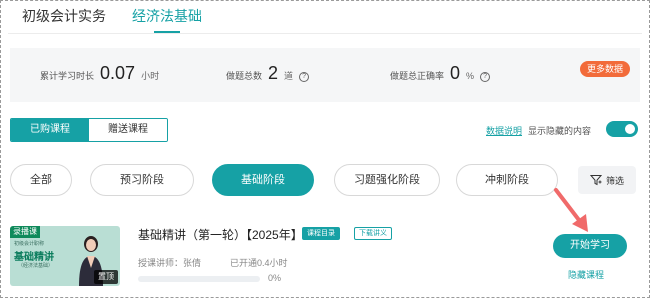  What do you see at coordinates (273, 73) in the screenshot?
I see `stat-total-questions-value: 2` at bounding box center [273, 73].